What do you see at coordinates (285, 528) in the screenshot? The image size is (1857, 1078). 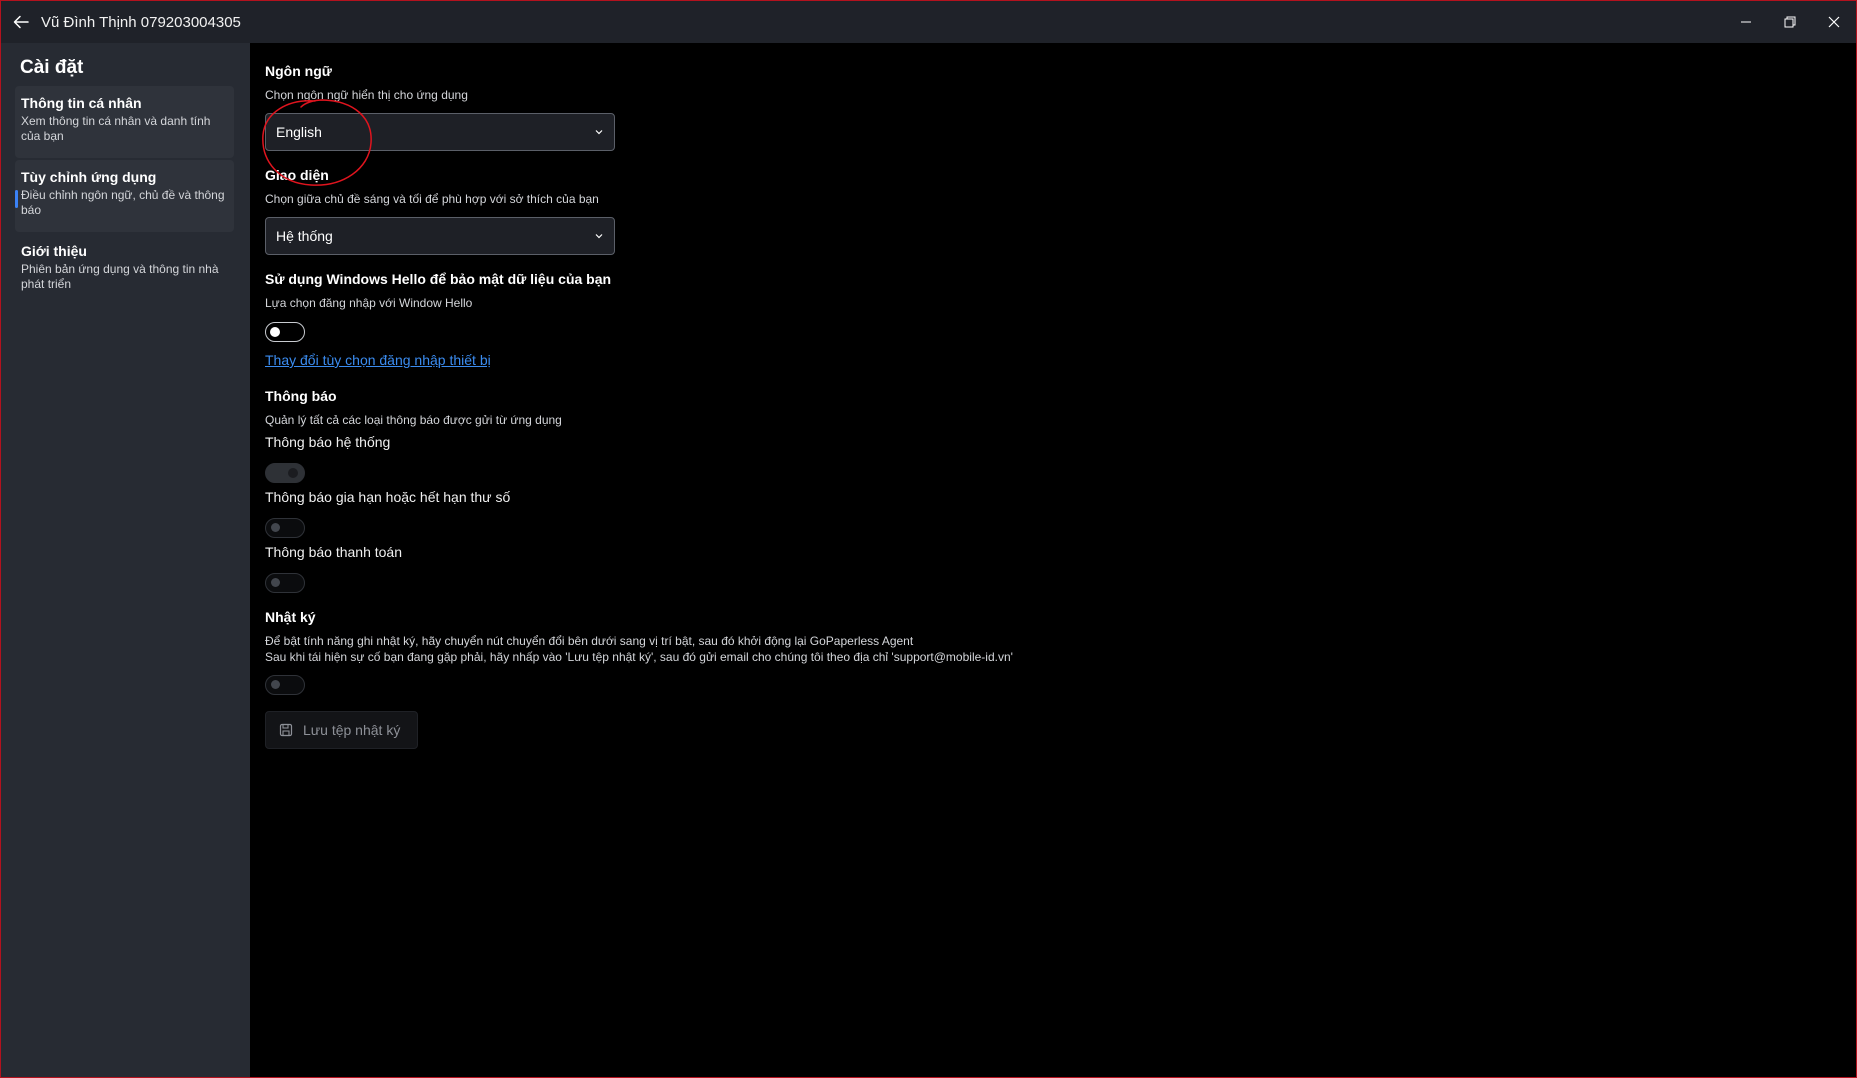 I see `certificate-expiry-notification-toggle` at bounding box center [285, 528].